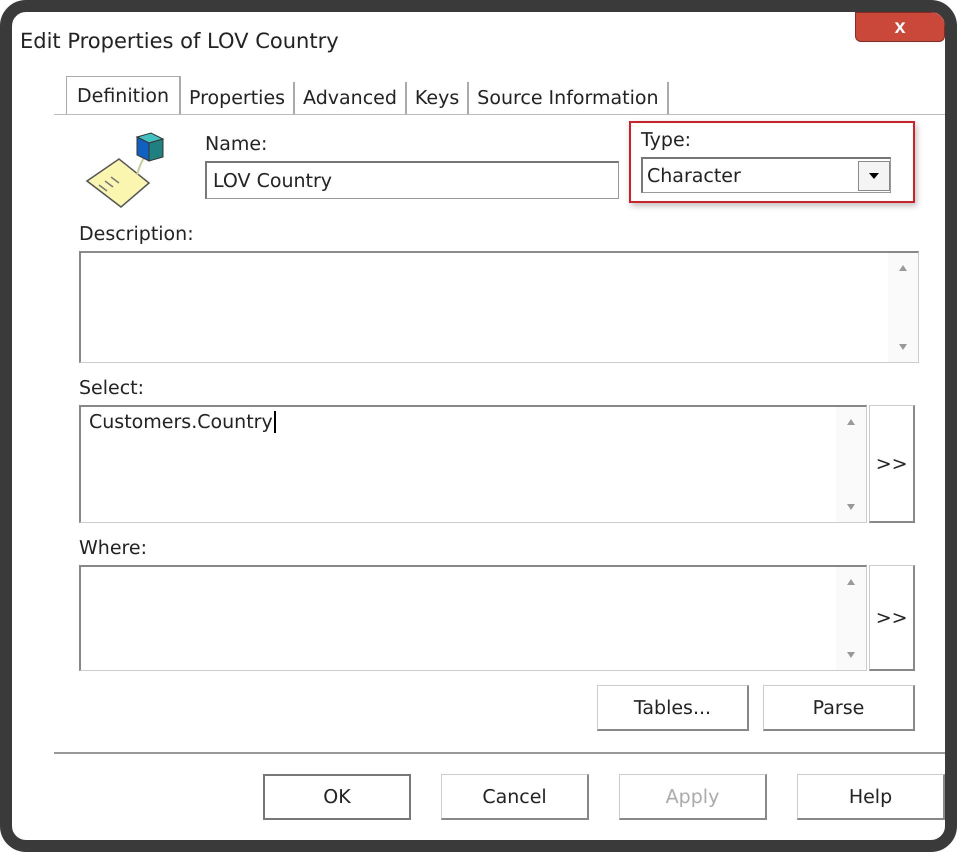 The height and width of the screenshot is (852, 957). What do you see at coordinates (766, 175) in the screenshot?
I see `type-dropdown: Character` at bounding box center [766, 175].